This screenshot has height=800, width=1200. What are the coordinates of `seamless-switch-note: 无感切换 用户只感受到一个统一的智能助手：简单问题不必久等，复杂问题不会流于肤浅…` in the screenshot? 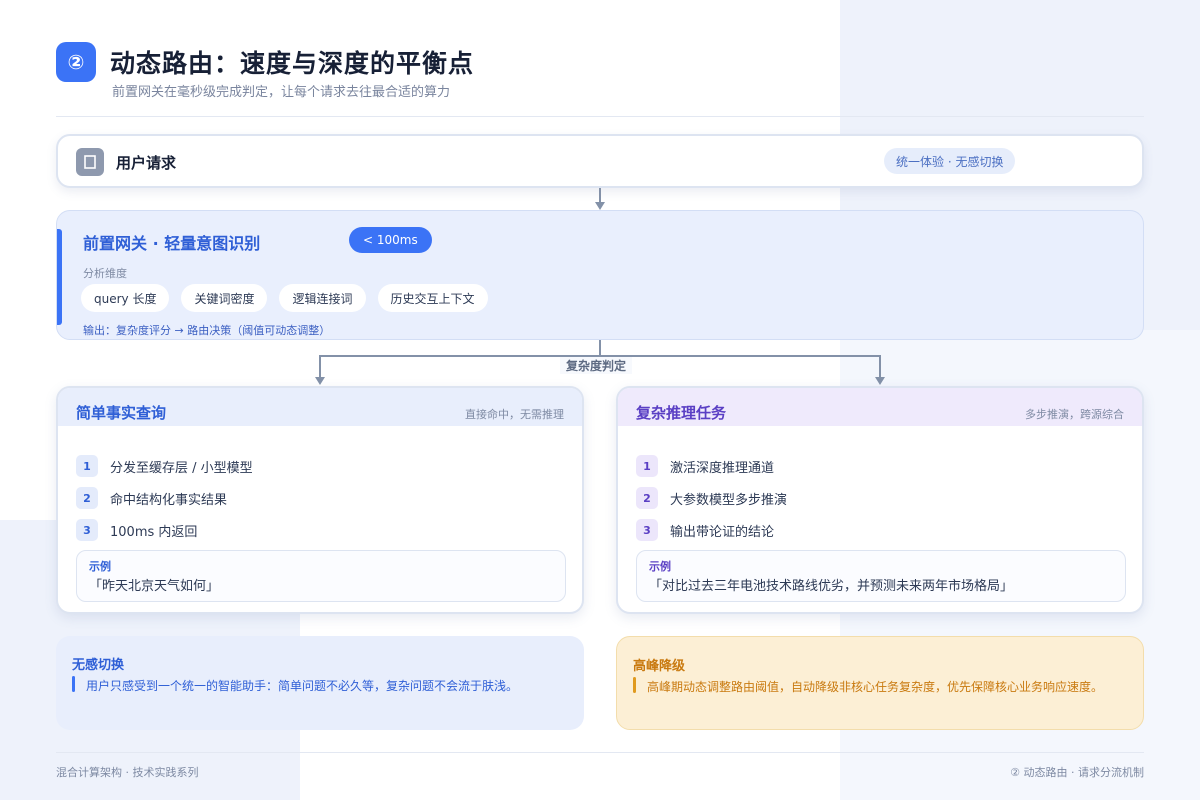 It's located at (320, 683).